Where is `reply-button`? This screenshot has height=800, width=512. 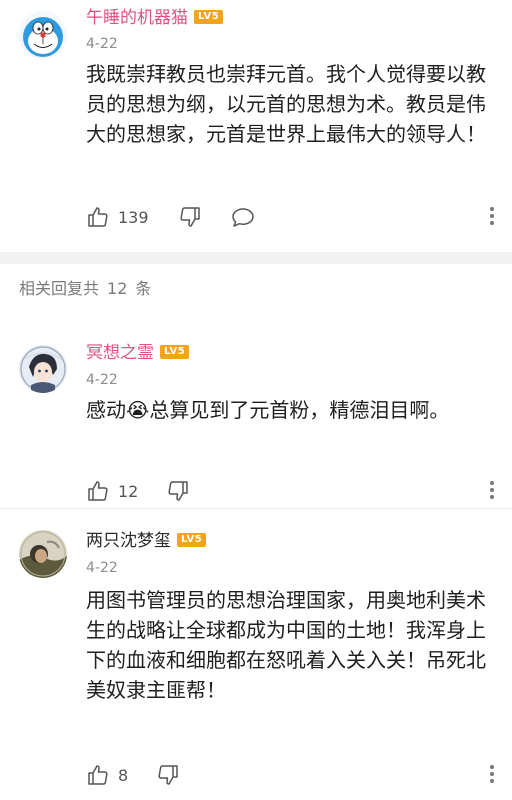 reply-button is located at coordinates (243, 217).